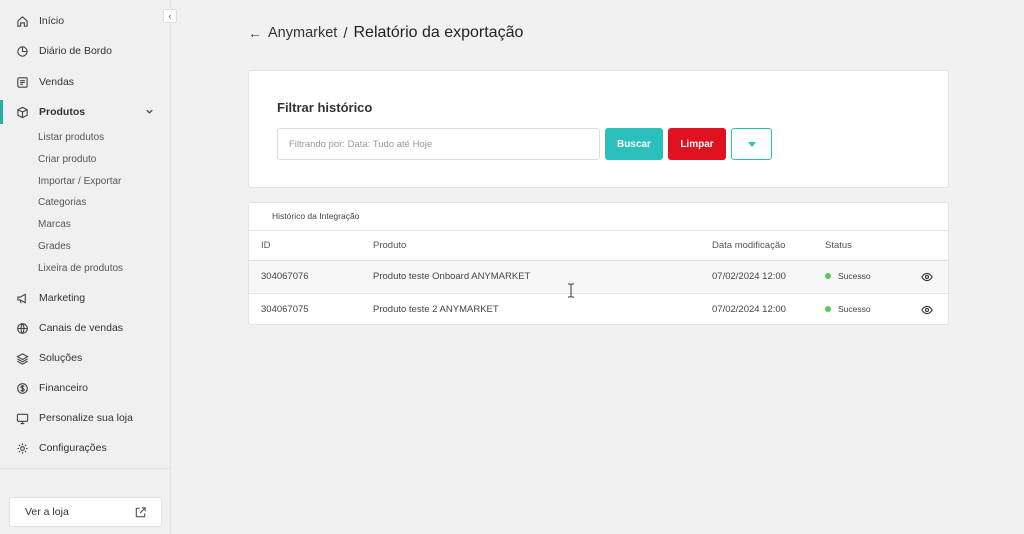 This screenshot has height=534, width=1024. What do you see at coordinates (73, 448) in the screenshot?
I see `sidebar-item-label: Configurações` at bounding box center [73, 448].